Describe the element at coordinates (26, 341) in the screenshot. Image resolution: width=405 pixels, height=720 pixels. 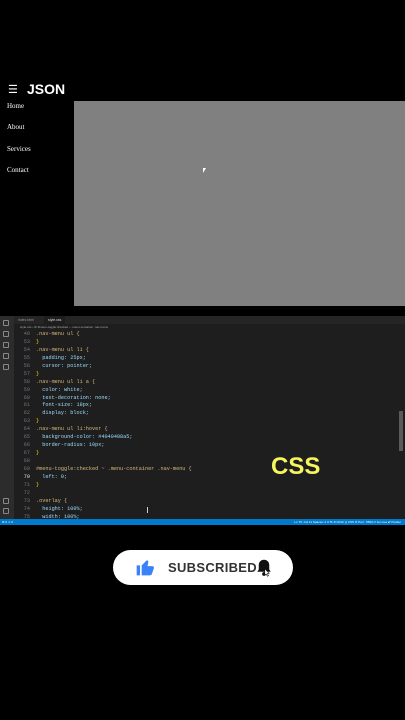
I see `line-number: 53` at that location.